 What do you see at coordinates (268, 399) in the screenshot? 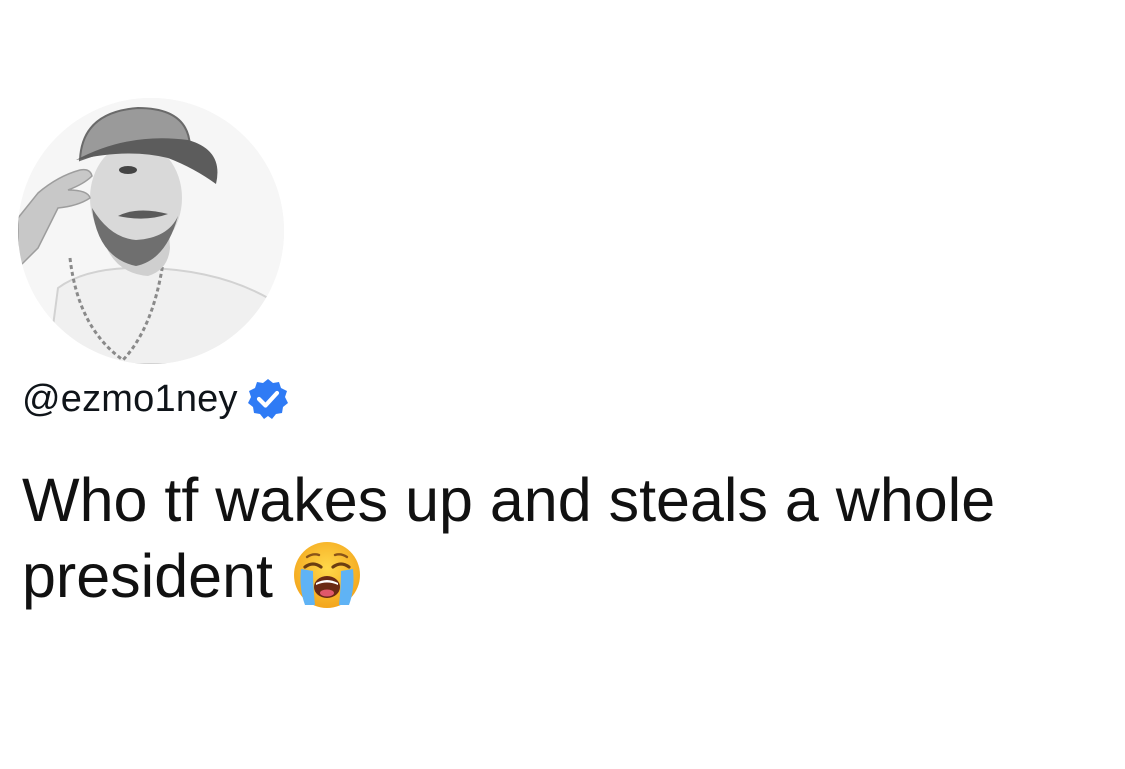
I see `verified-check-icon` at bounding box center [268, 399].